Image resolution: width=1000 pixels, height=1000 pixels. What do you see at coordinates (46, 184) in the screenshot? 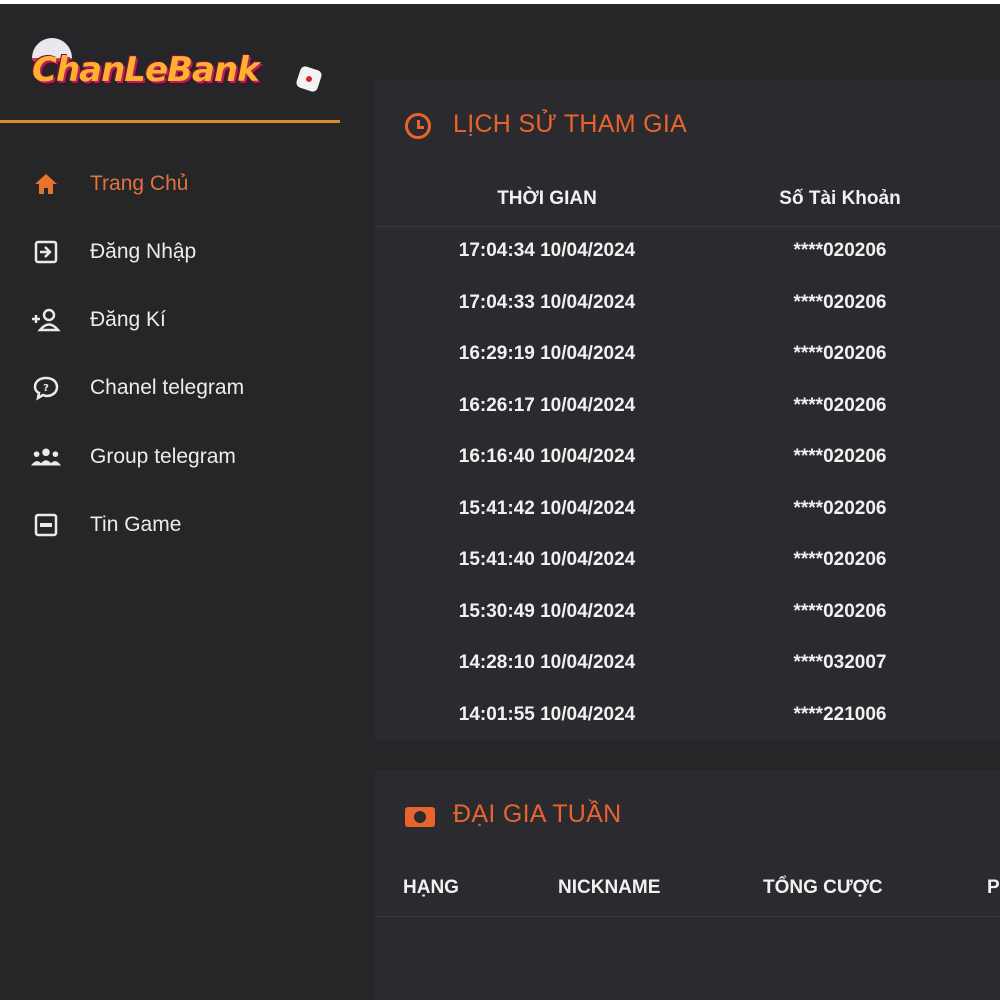
I see `home-icon` at bounding box center [46, 184].